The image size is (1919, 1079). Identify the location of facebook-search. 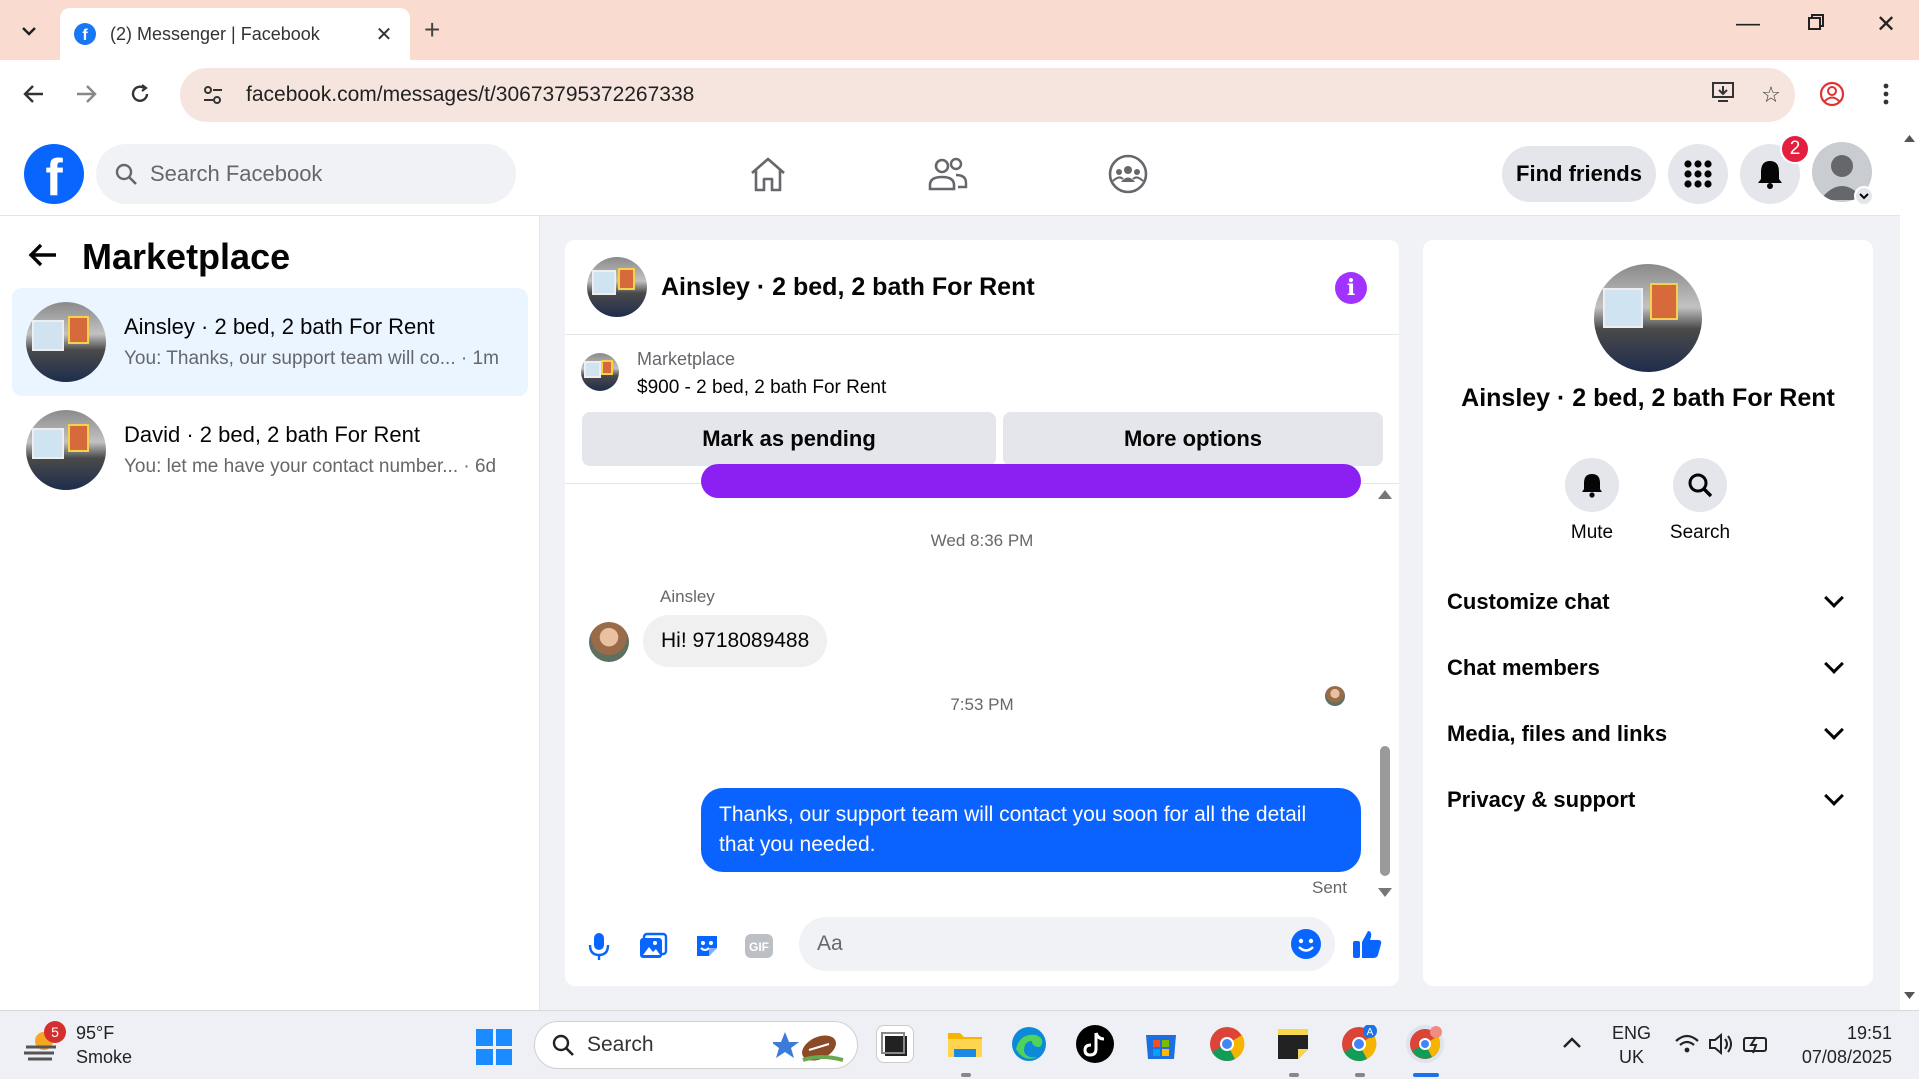
(306, 174).